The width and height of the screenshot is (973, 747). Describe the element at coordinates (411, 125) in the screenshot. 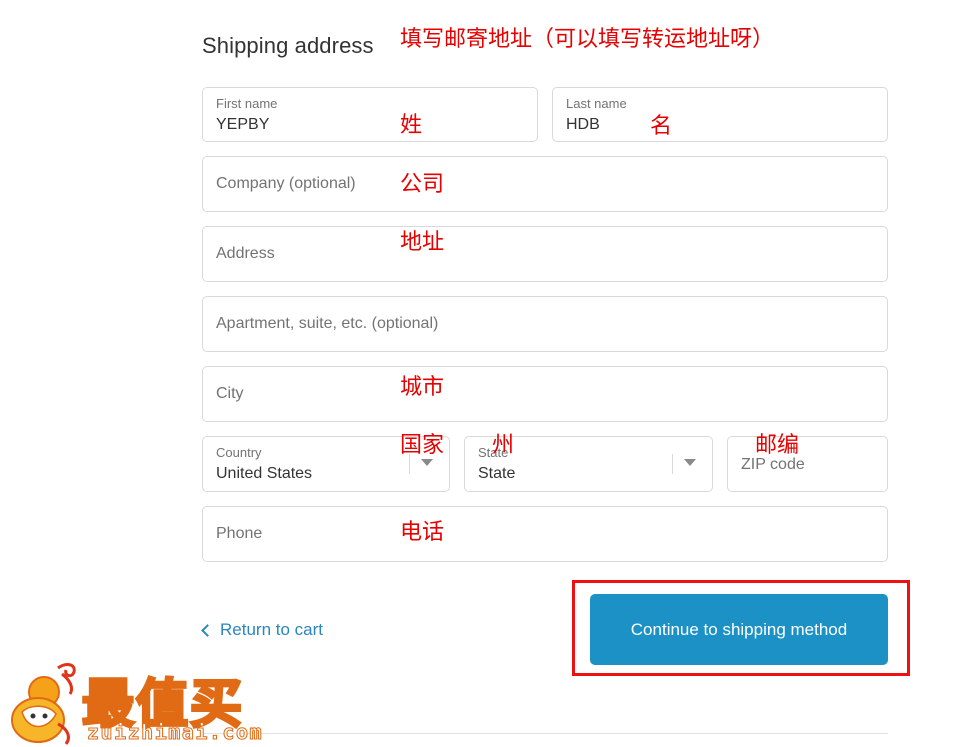

I see `annotation-surname: 姓` at that location.